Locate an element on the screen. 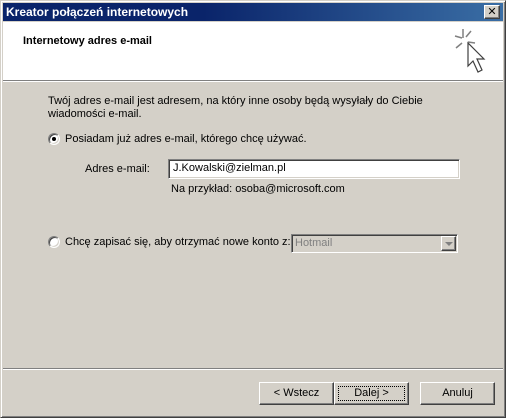  focus-rect is located at coordinates (371, 393).